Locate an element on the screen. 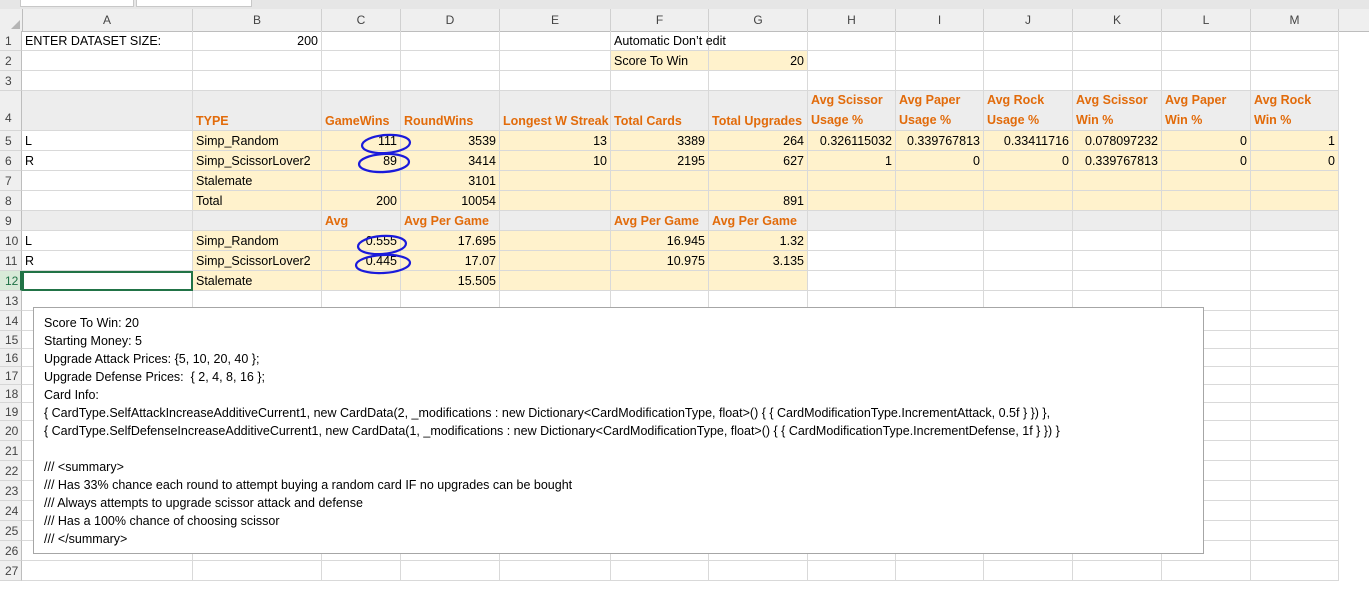 Image resolution: width=1369 pixels, height=601 pixels. cell-a6: R is located at coordinates (107, 161).